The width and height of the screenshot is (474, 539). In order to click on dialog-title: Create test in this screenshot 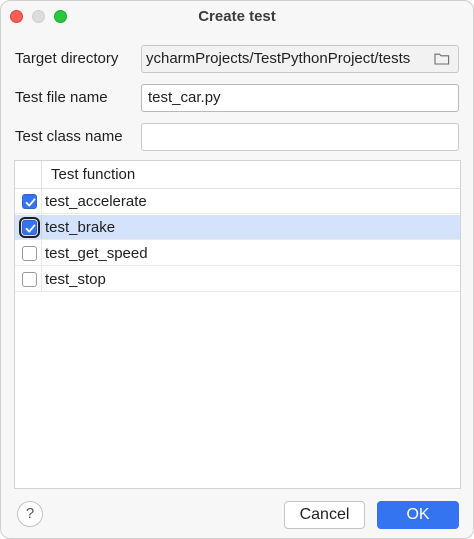, I will do `click(237, 16)`.